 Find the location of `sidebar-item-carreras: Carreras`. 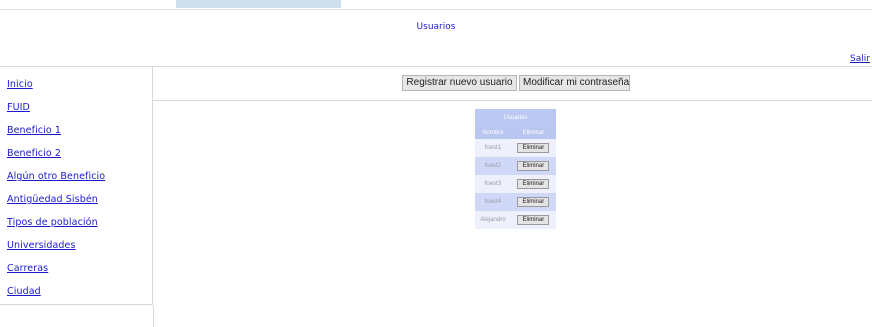

sidebar-item-carreras: Carreras is located at coordinates (27, 268).